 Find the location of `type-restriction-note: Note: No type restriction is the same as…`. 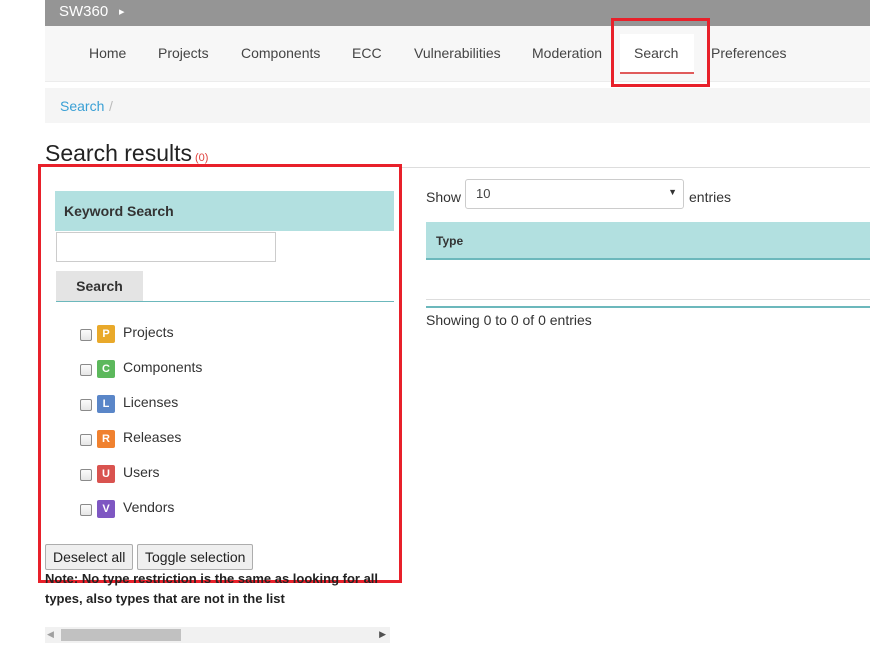

type-restriction-note: Note: No type restriction is the same as… is located at coordinates (212, 588).